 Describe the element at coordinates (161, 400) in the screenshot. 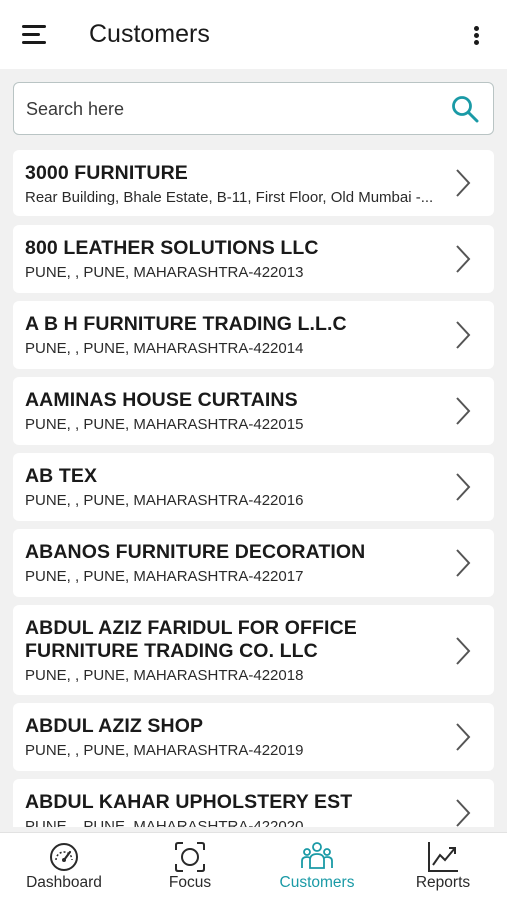

I see `customer-name: AAMINAS HOUSE CURTAINS` at that location.